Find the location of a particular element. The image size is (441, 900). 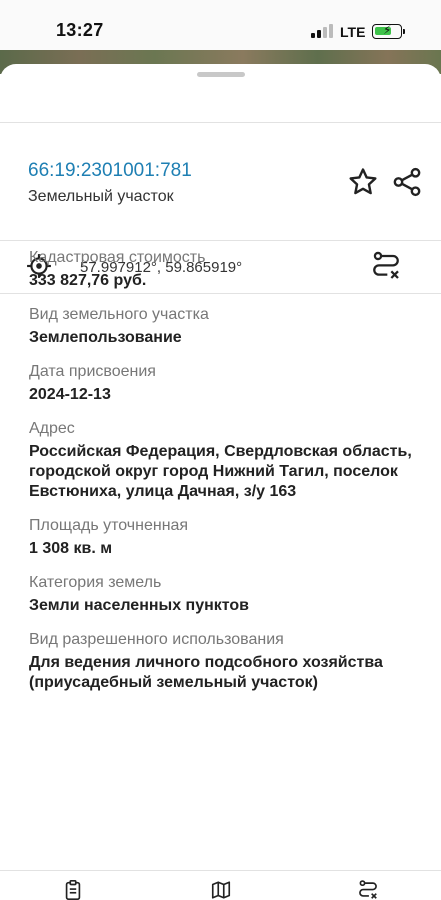

status-time: 13:27 is located at coordinates (80, 30).